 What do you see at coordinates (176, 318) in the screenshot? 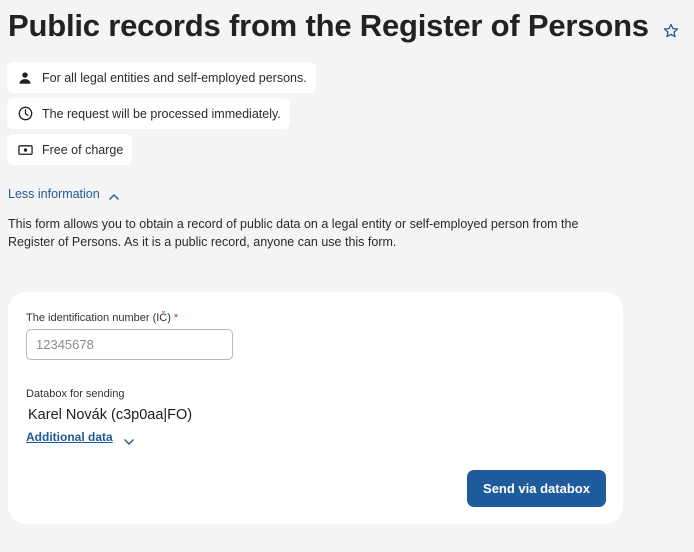
I see `required-mark: *` at bounding box center [176, 318].